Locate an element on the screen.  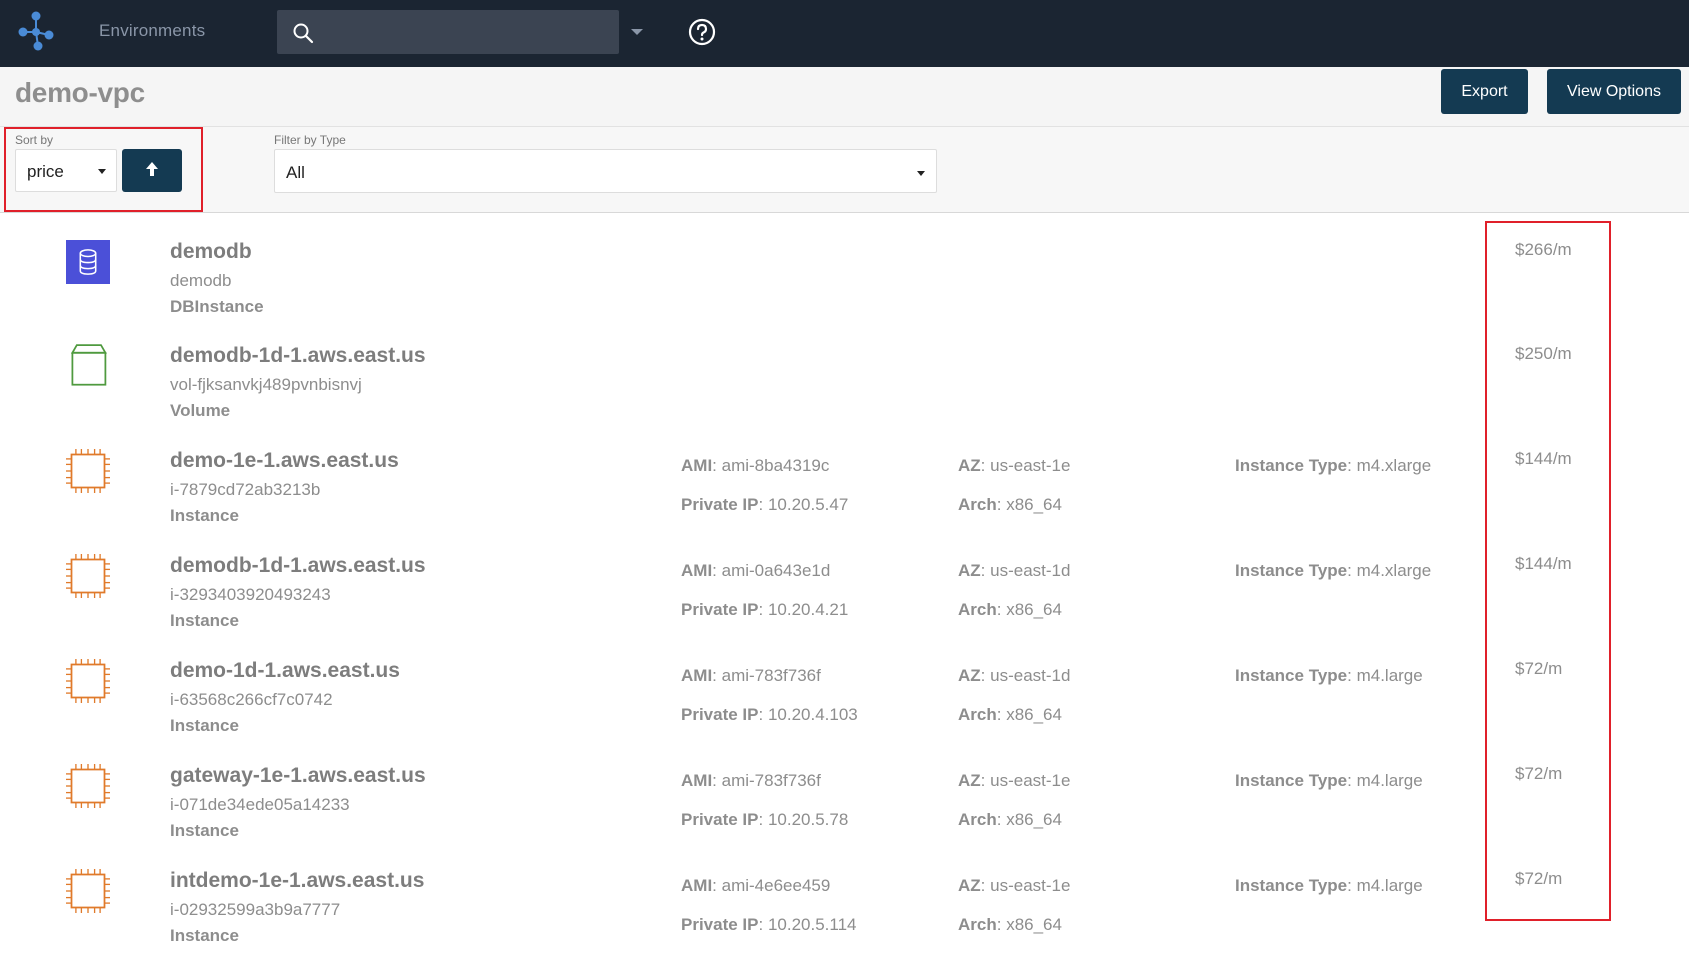
ami-field: AMI: ami-8ba4319c is located at coordinates (755, 465).